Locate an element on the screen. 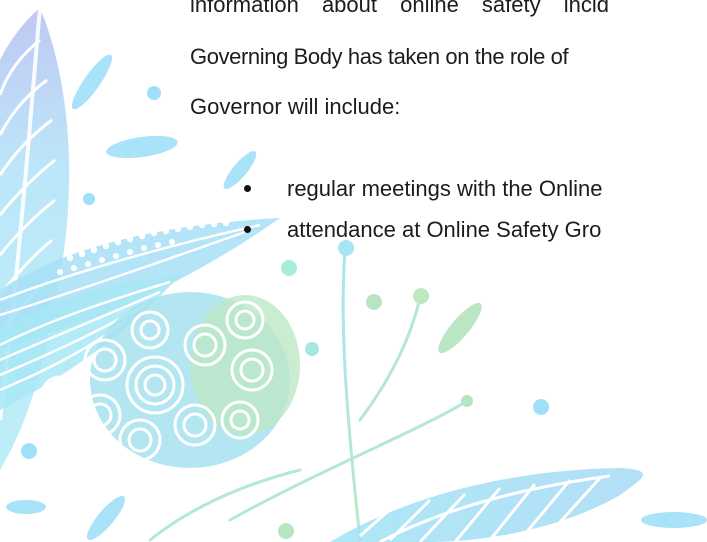  list-item: attendance at Online Safety Gro is located at coordinates (422, 230).